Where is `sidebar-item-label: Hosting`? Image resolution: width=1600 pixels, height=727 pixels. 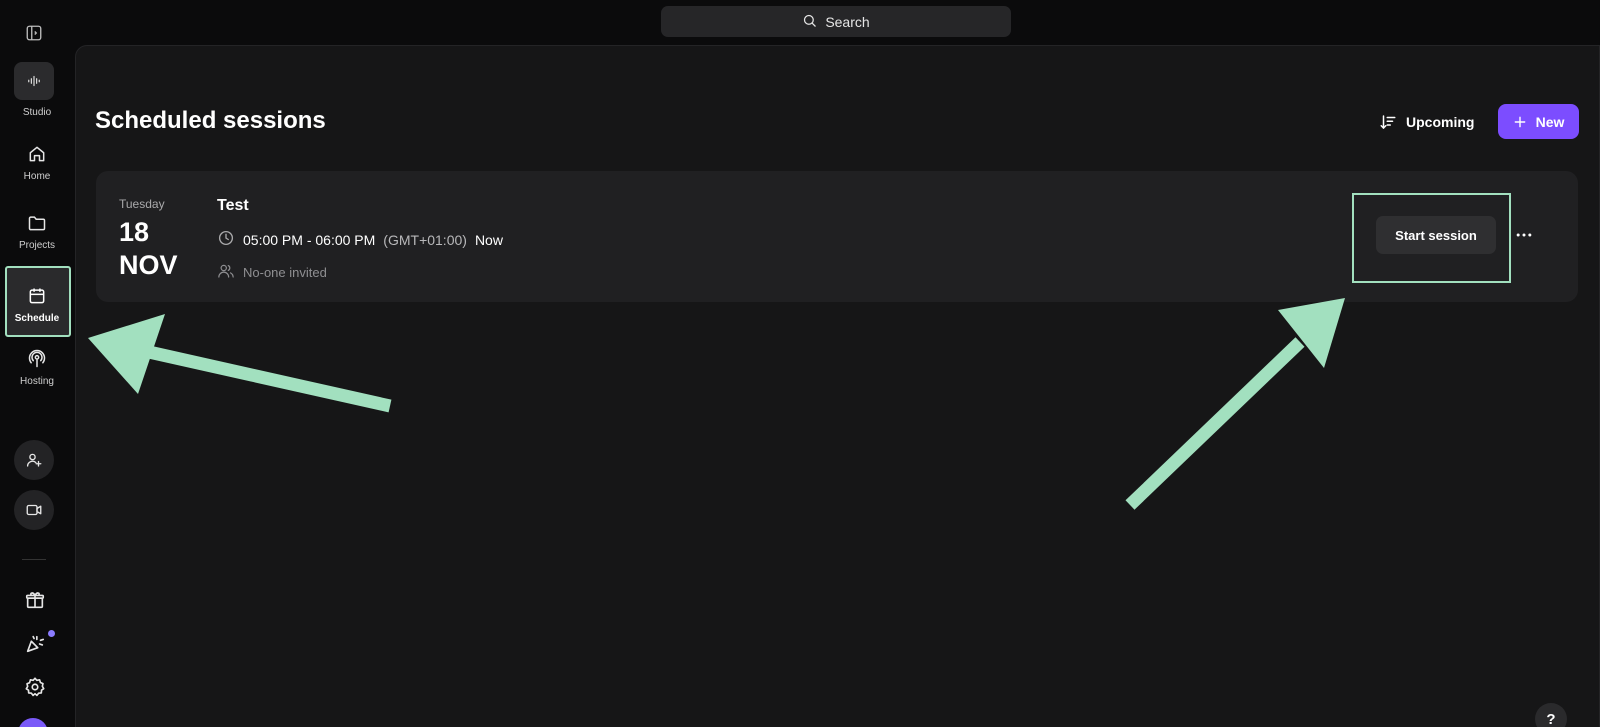
sidebar-item-label: Hosting is located at coordinates (37, 381).